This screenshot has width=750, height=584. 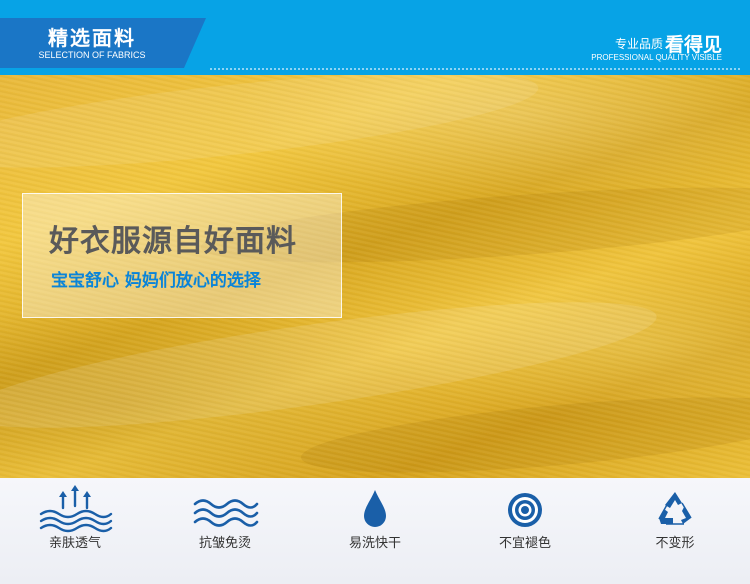 What do you see at coordinates (224, 543) in the screenshot?
I see `feature-label: 抗皱免烫` at bounding box center [224, 543].